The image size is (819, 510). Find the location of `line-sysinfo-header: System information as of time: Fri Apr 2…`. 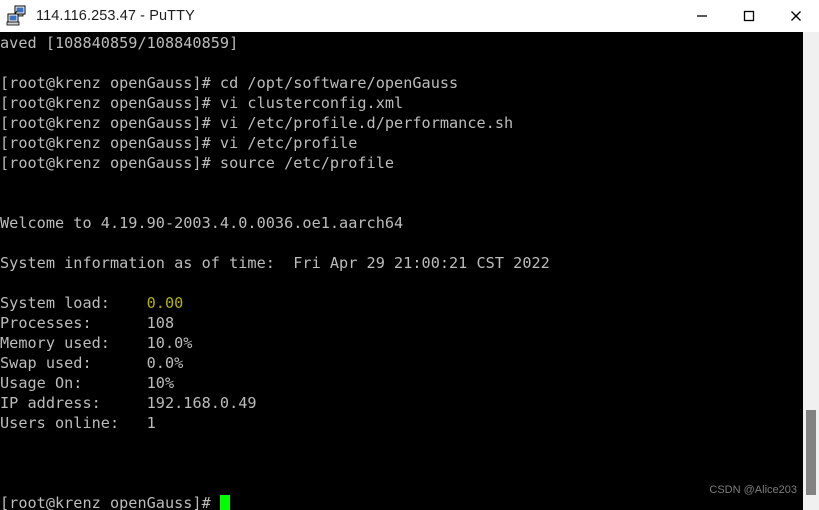

line-sysinfo-header: System information as of time: Fri Apr 2… is located at coordinates (275, 263).